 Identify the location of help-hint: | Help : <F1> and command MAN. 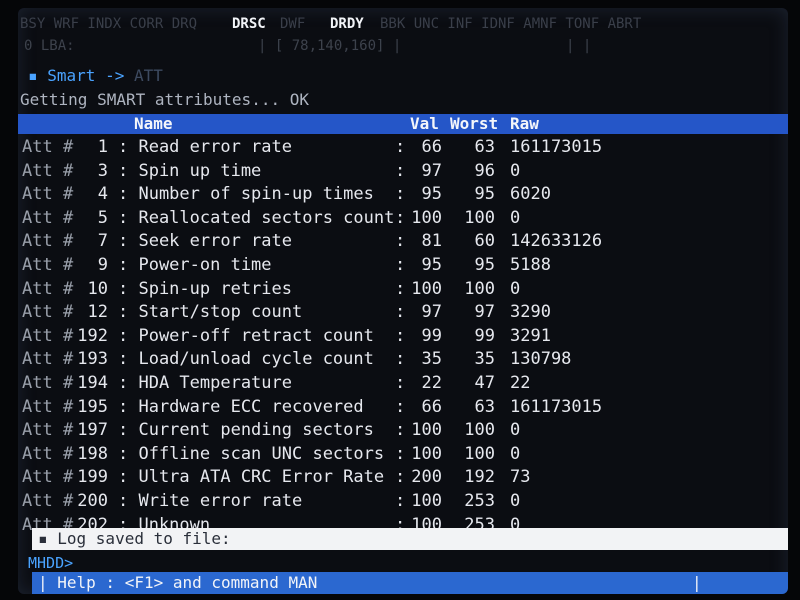
(178, 582).